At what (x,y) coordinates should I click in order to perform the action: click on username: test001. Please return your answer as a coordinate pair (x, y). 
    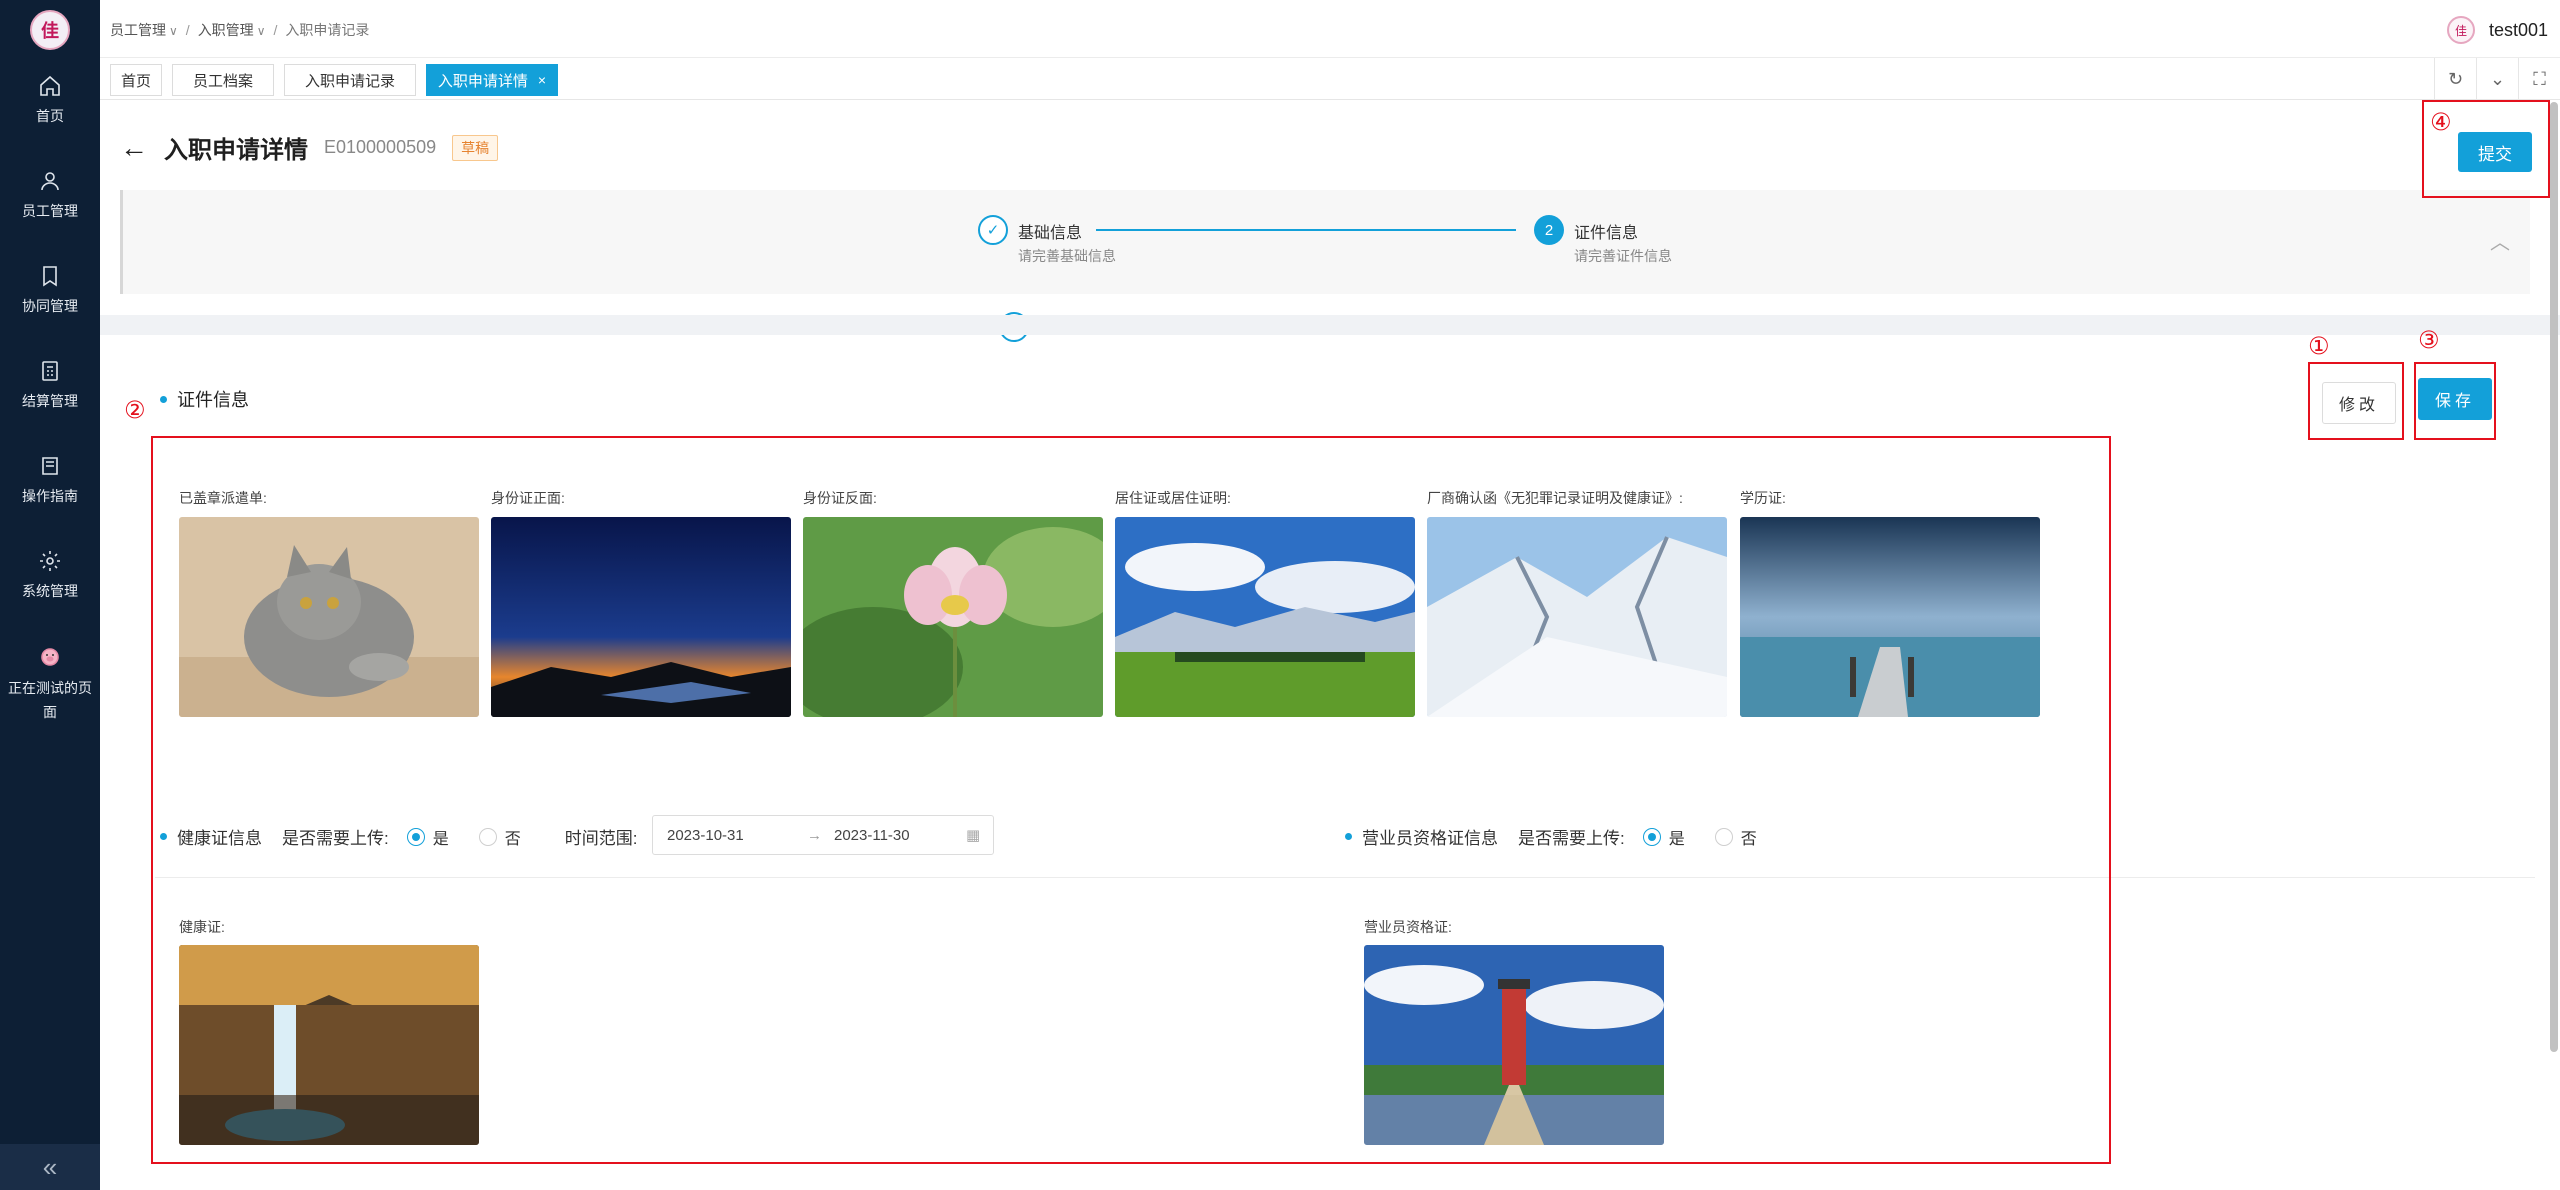
    Looking at the image, I should click on (2518, 29).